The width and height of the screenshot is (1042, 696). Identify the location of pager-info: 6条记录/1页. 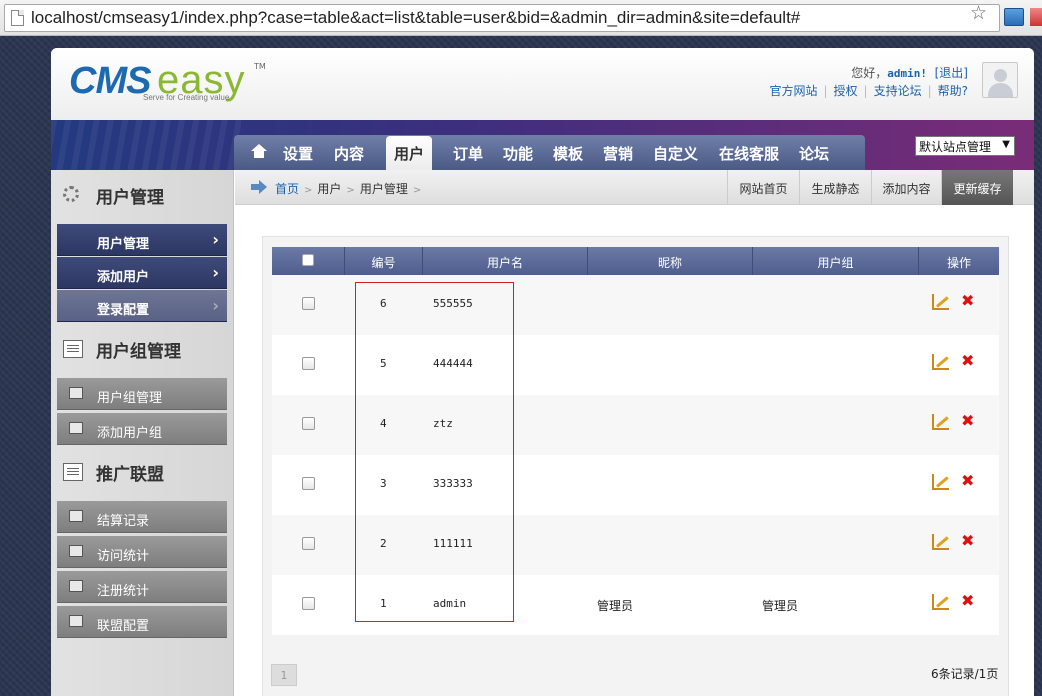
(965, 674).